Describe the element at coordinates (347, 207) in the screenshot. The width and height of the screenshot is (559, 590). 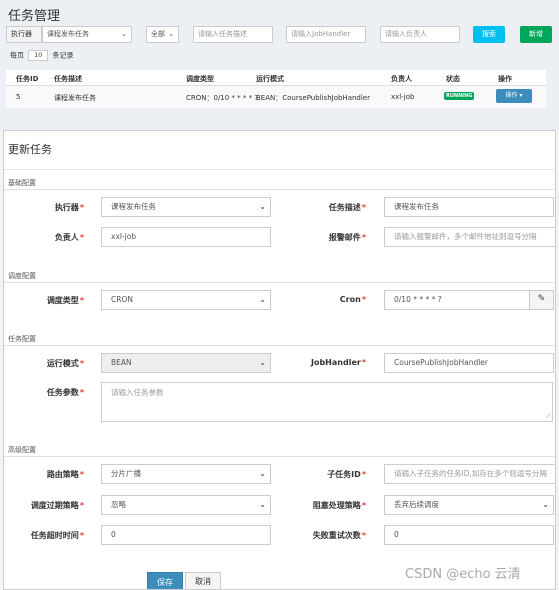
I see `task-desc-label: 任务描述*` at that location.